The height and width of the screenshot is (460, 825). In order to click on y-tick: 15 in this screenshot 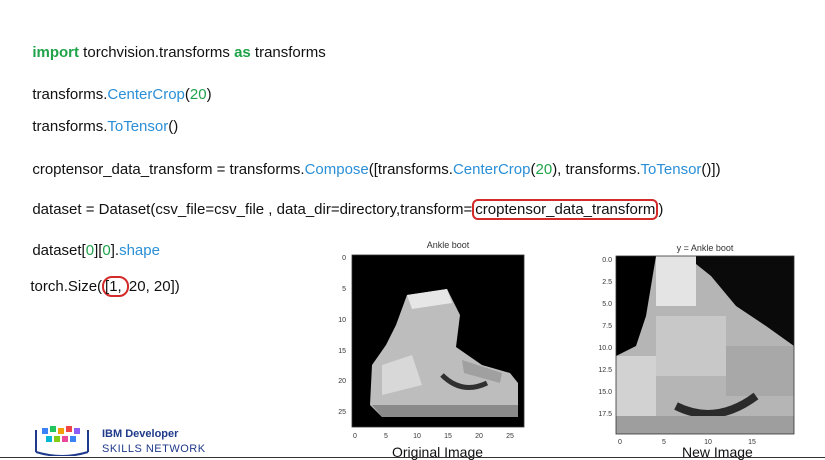, I will do `click(342, 351)`.